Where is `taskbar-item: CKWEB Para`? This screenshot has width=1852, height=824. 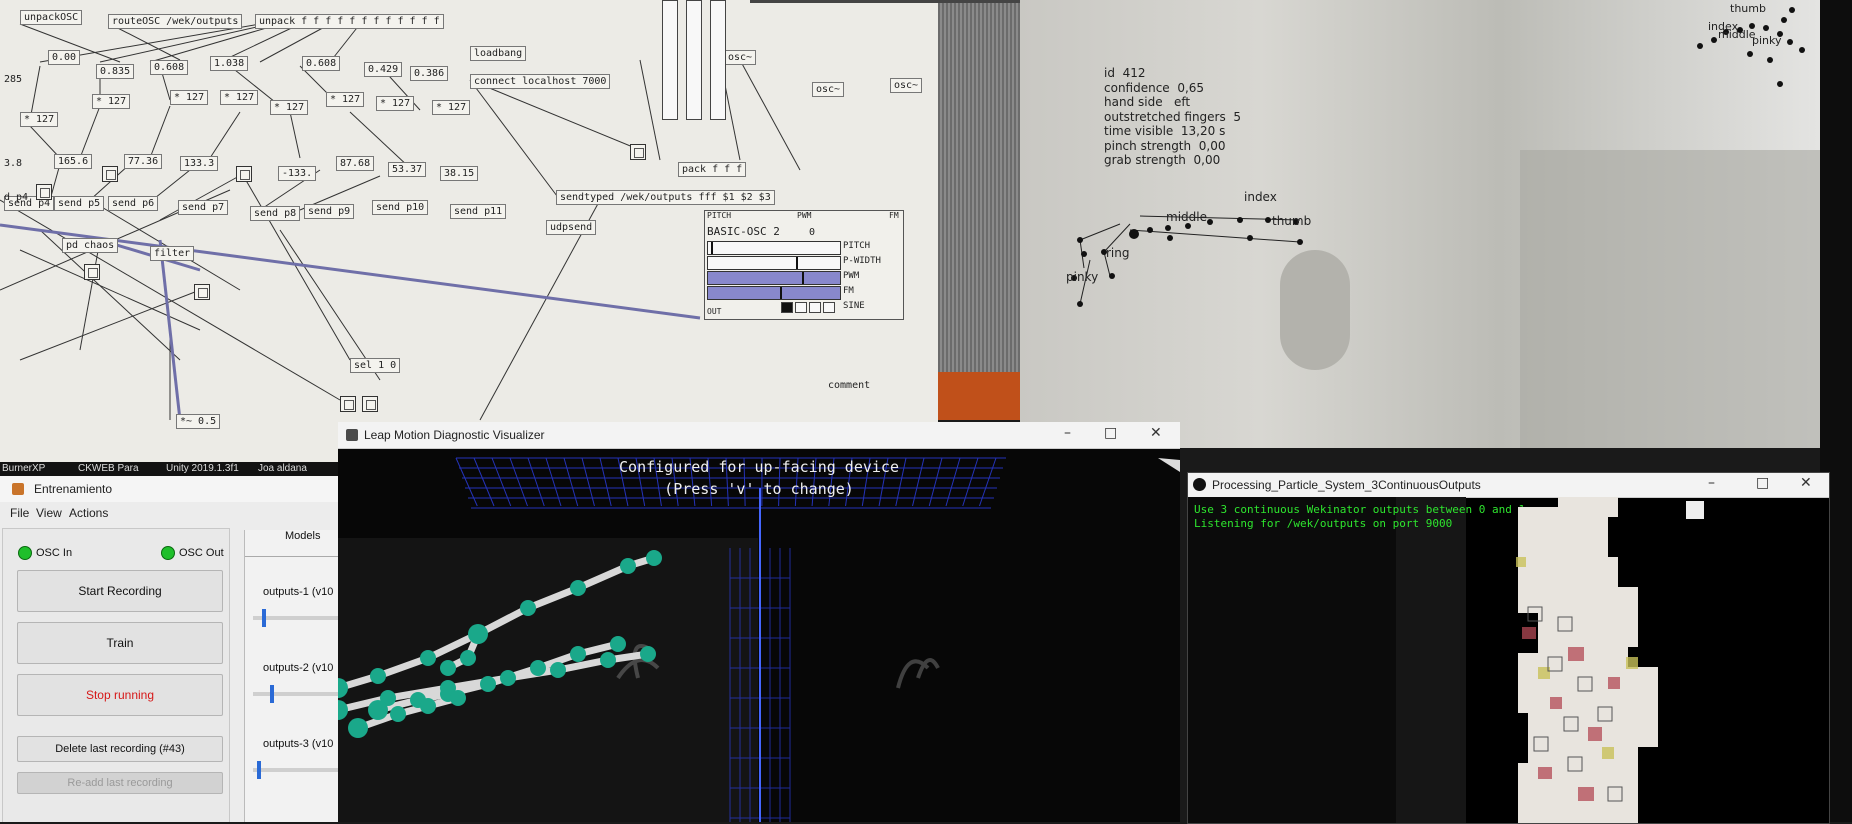
taskbar-item: CKWEB Para is located at coordinates (108, 468).